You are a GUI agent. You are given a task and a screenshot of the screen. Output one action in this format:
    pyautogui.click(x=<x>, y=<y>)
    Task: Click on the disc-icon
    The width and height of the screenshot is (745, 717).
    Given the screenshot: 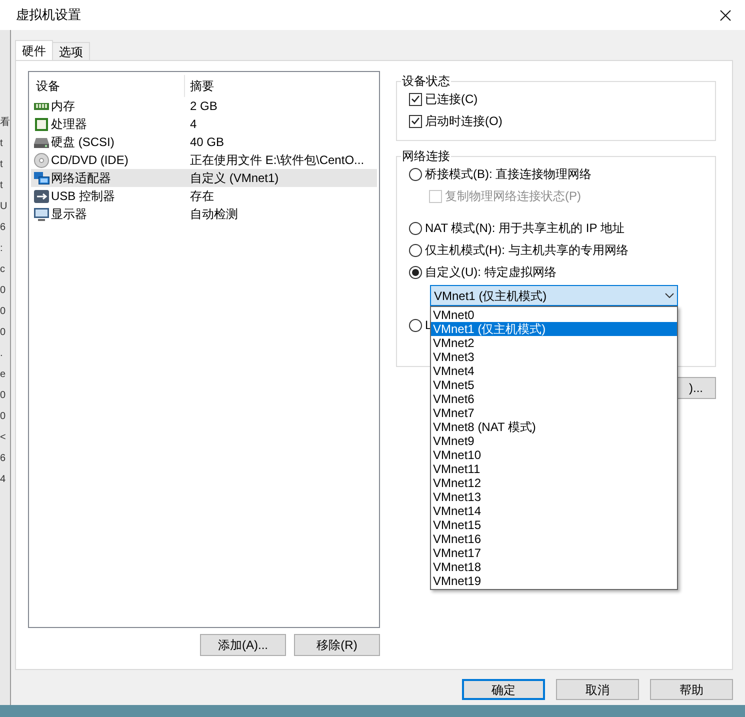 What is the action you would take?
    pyautogui.click(x=41, y=160)
    